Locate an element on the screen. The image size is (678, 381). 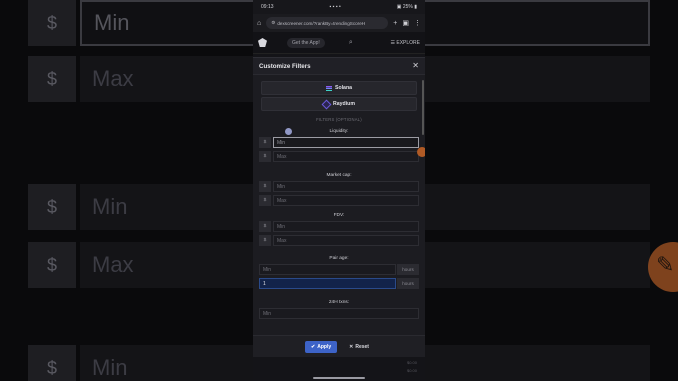
footer-actions: ✔ Apply ✕ Reset is located at coordinates (339, 346).